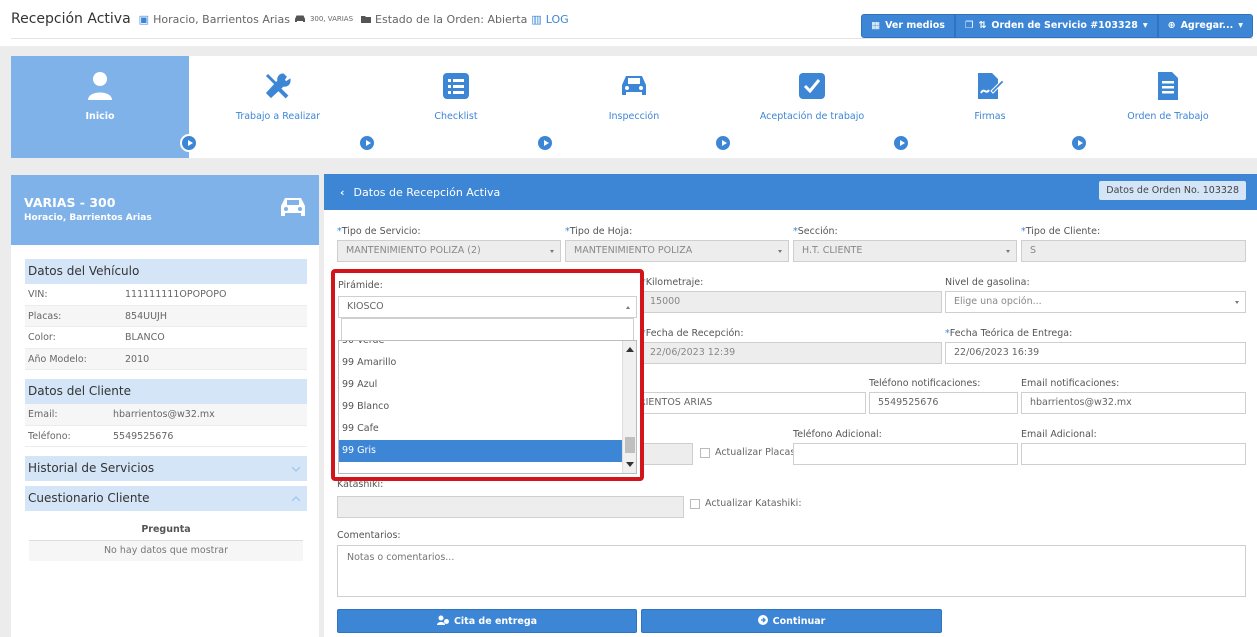 The image size is (1257, 637). Describe the element at coordinates (749, 452) in the screenshot. I see `actualizar-placas-checkbox: Actualizar Placas:` at that location.